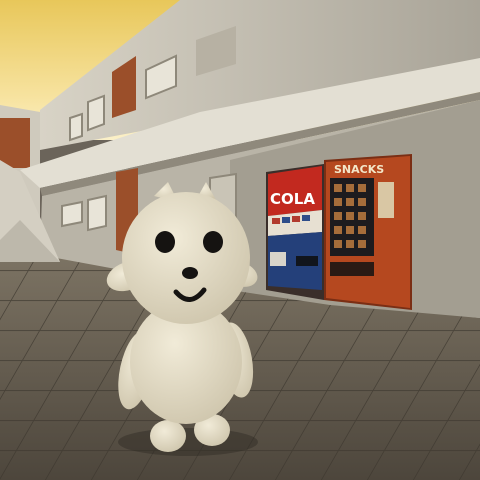 Image resolution: width=480 pixels, height=480 pixels. I want to click on head, so click(186, 258).